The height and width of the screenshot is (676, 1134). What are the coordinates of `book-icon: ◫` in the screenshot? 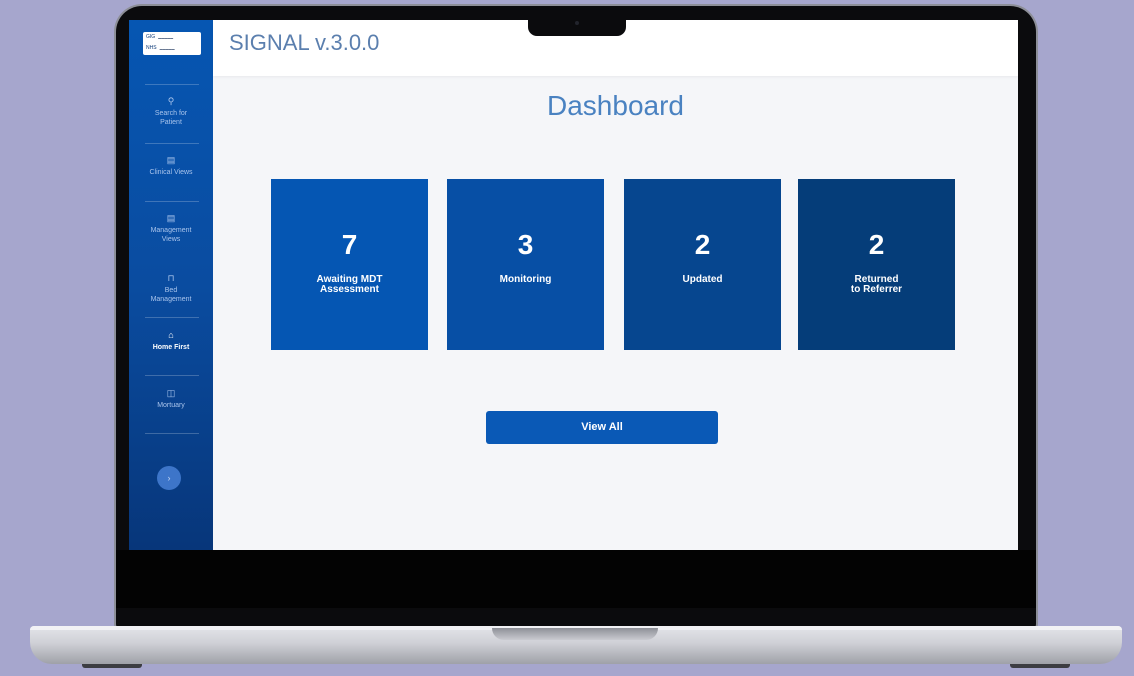 It's located at (171, 393).